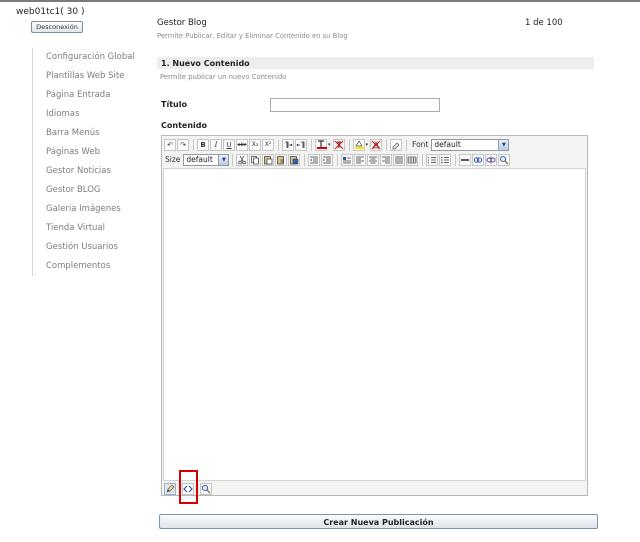 The width and height of the screenshot is (640, 542). Describe the element at coordinates (359, 147) in the screenshot. I see `background-color-swatch` at that location.